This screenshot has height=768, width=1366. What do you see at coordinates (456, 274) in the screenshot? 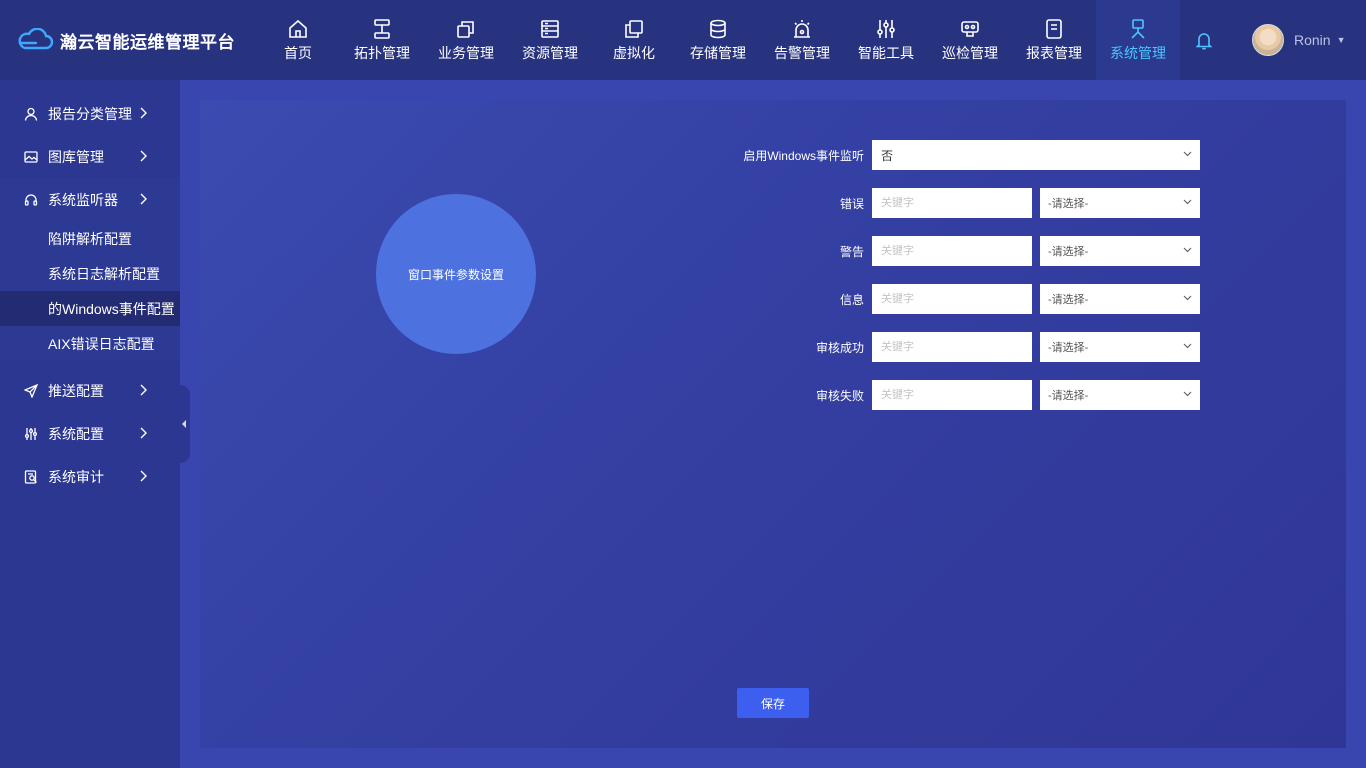
I see `section-badge: 窗口事件参数设置` at bounding box center [456, 274].